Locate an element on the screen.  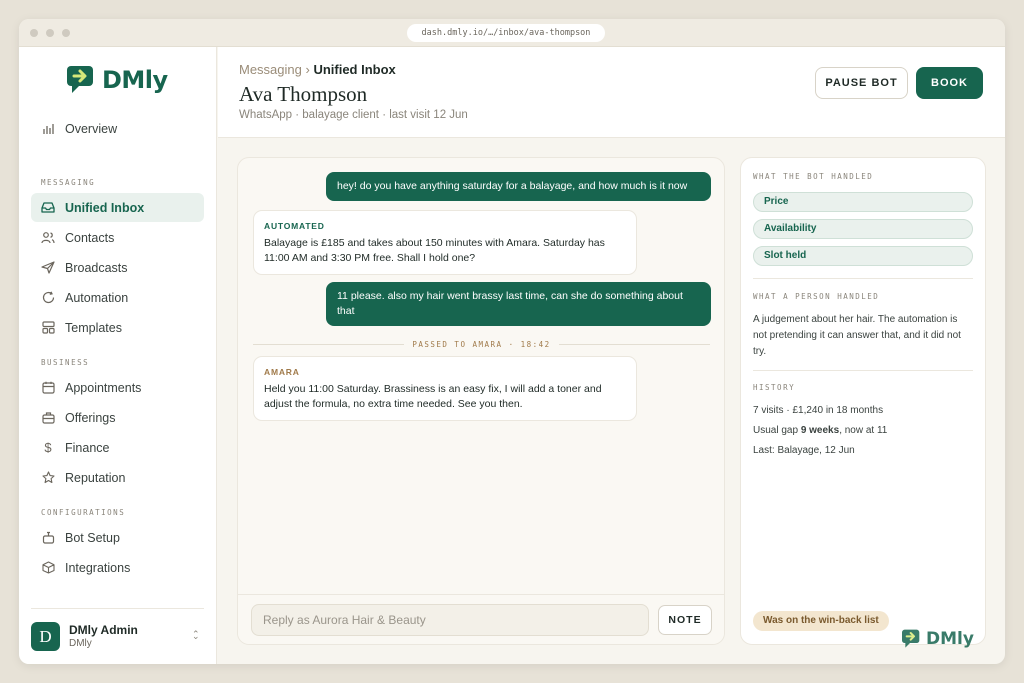
sidebar-item-integrations: Integrations is located at coordinates (117, 567).